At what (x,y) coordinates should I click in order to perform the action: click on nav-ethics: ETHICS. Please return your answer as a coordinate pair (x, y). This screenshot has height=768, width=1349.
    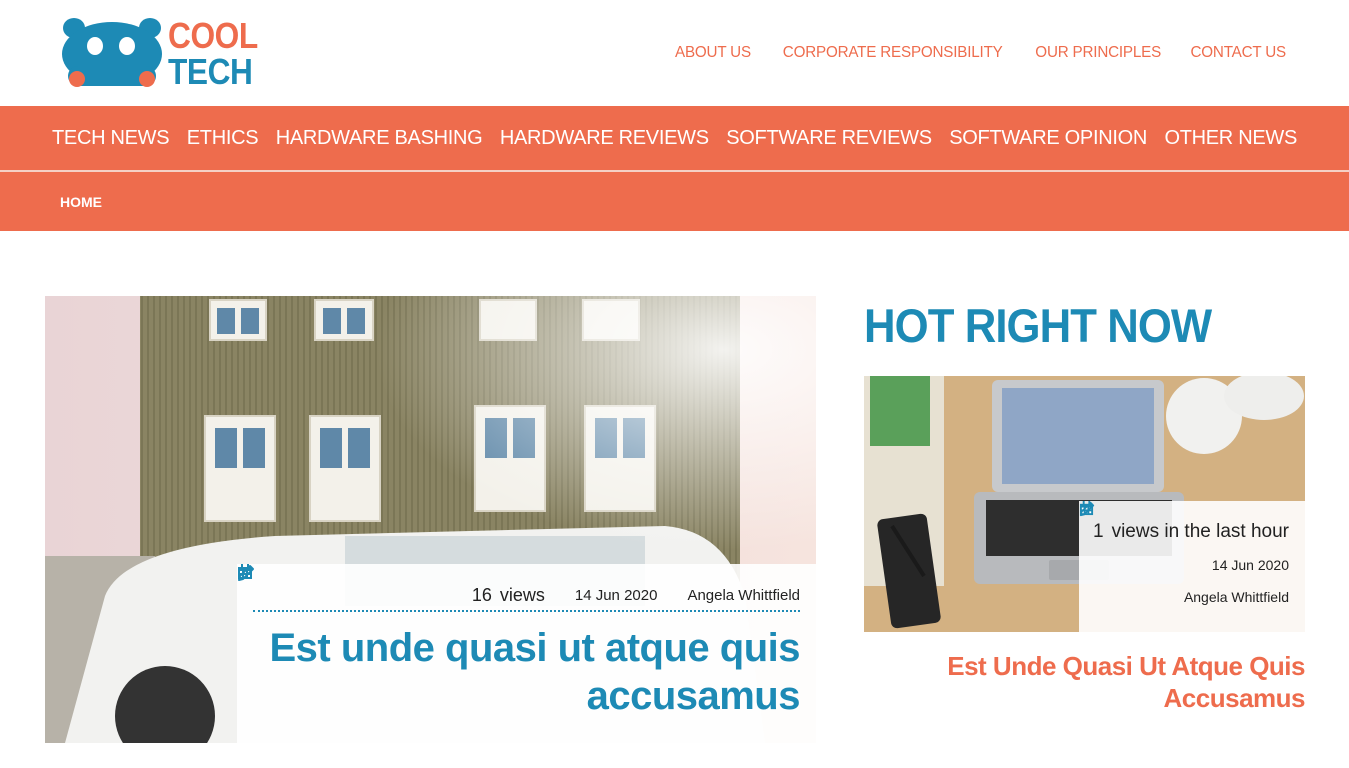
    Looking at the image, I should click on (223, 138).